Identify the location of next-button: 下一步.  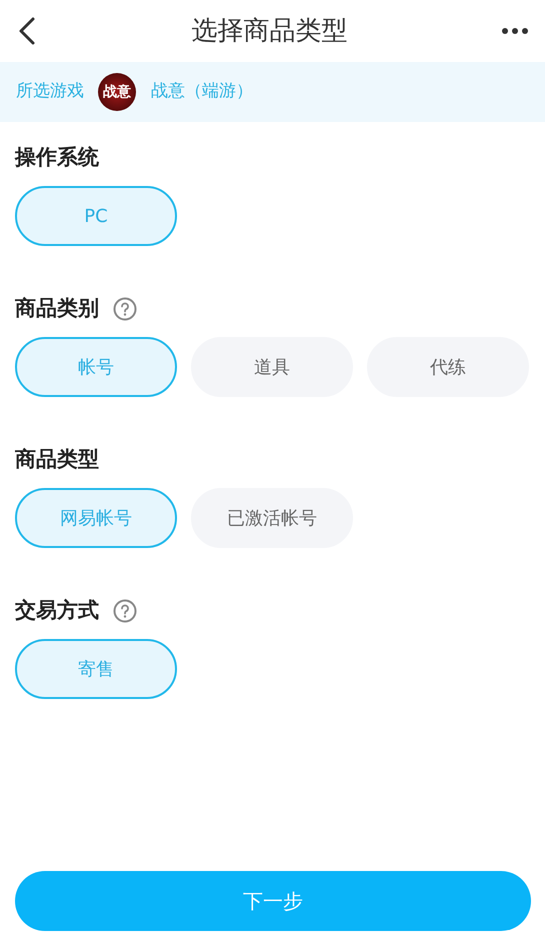
(273, 901).